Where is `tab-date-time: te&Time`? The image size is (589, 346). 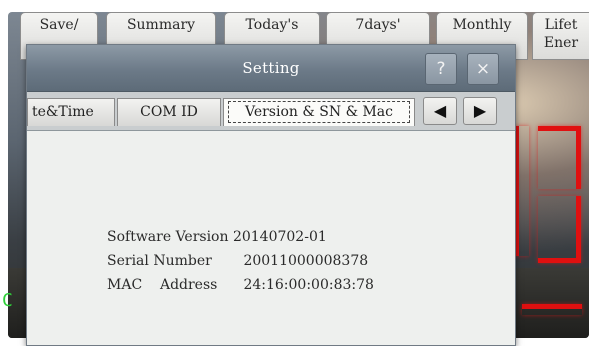
tab-date-time: te&Time is located at coordinates (71, 112).